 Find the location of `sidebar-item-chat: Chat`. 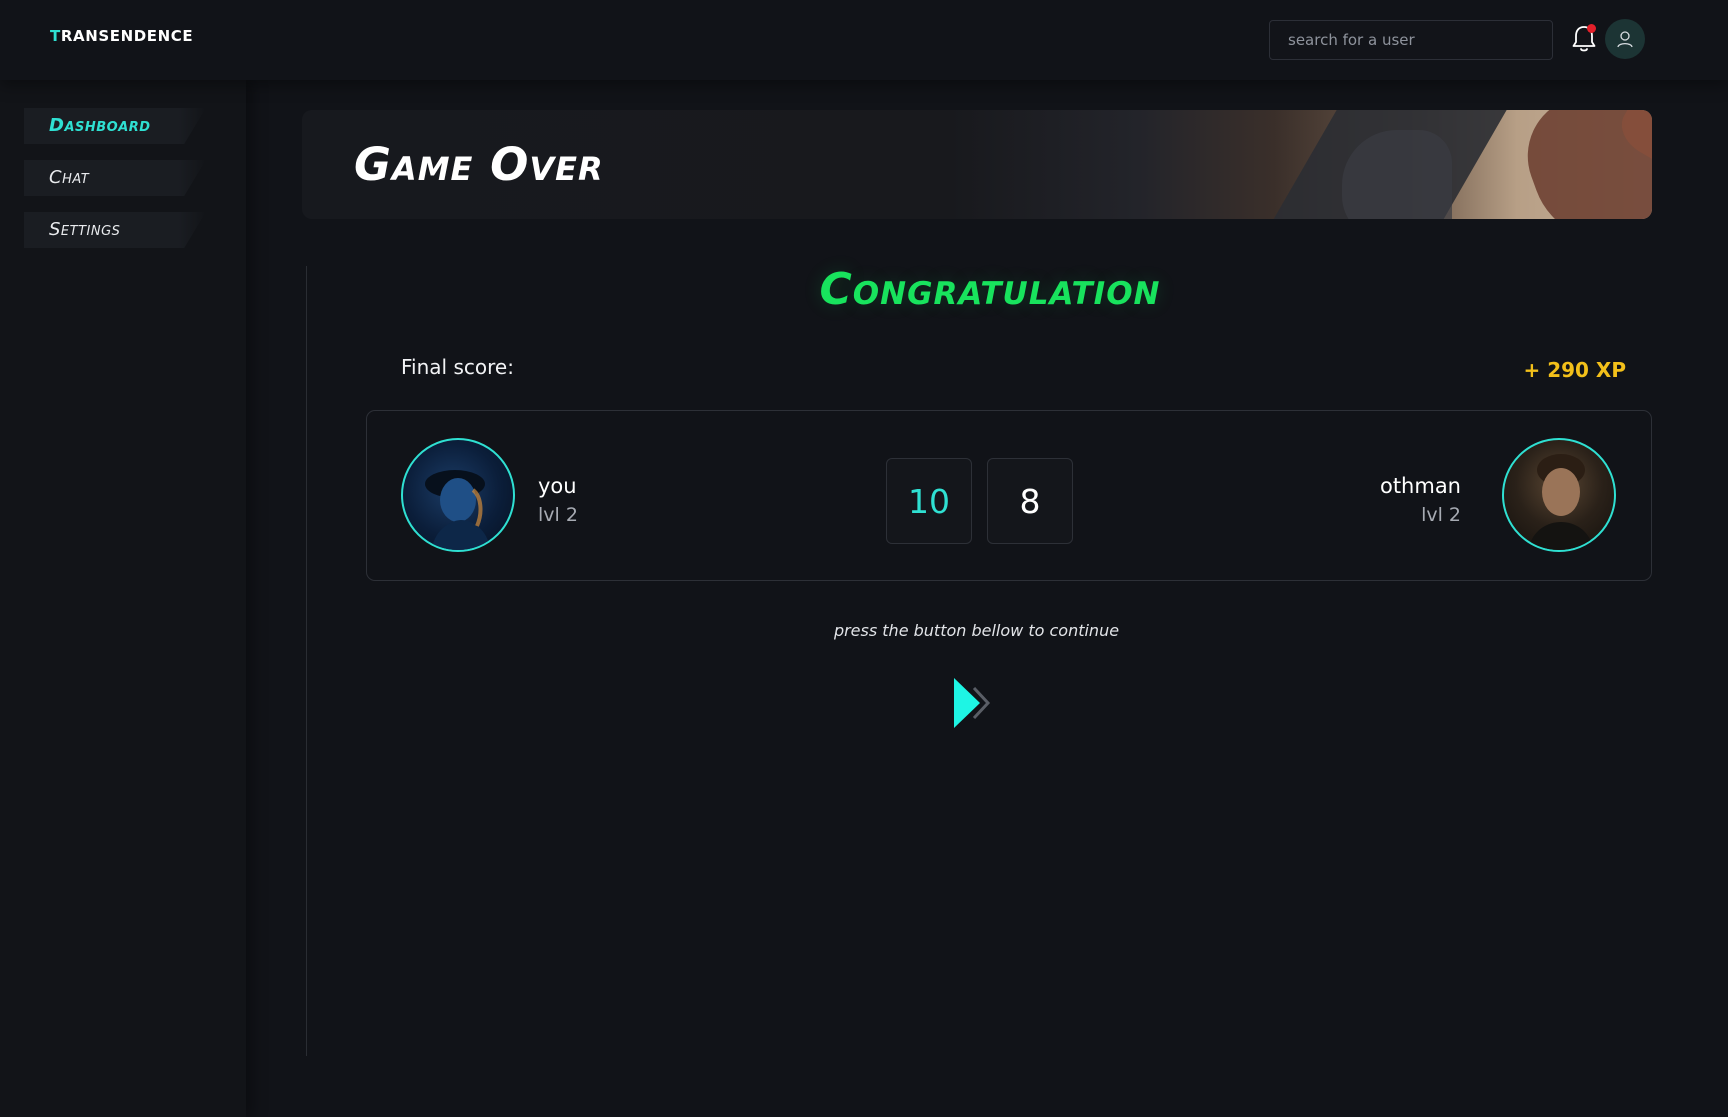

sidebar-item-chat: Chat is located at coordinates (115, 178).